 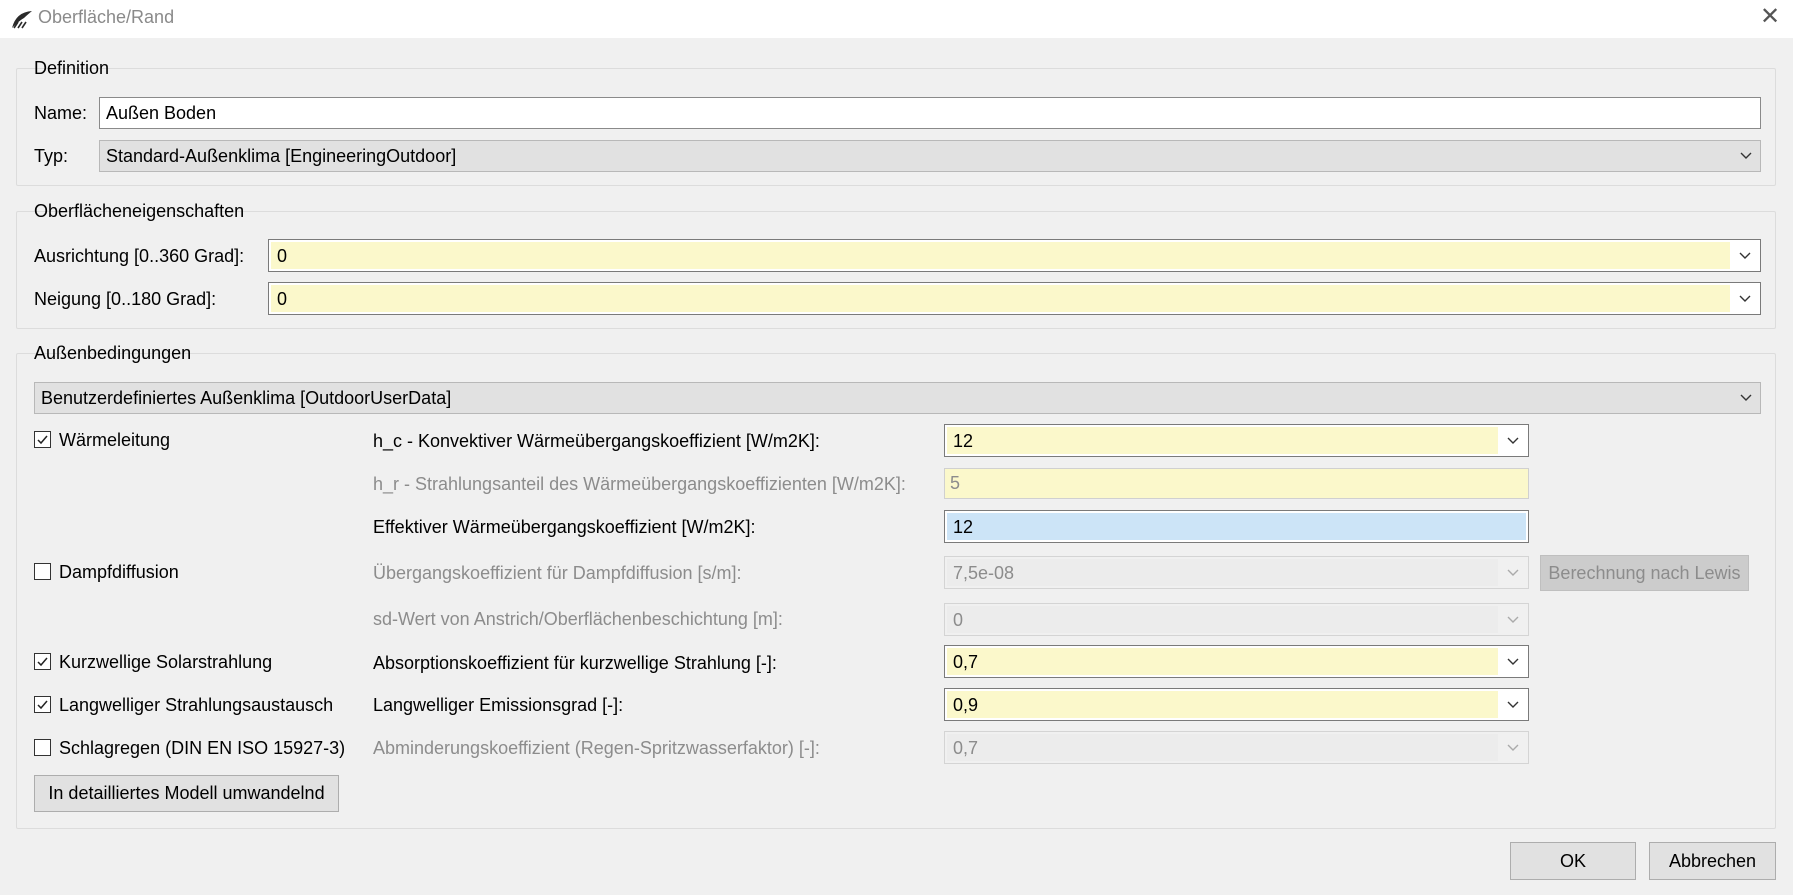 What do you see at coordinates (61, 113) in the screenshot?
I see `name-label: Name:` at bounding box center [61, 113].